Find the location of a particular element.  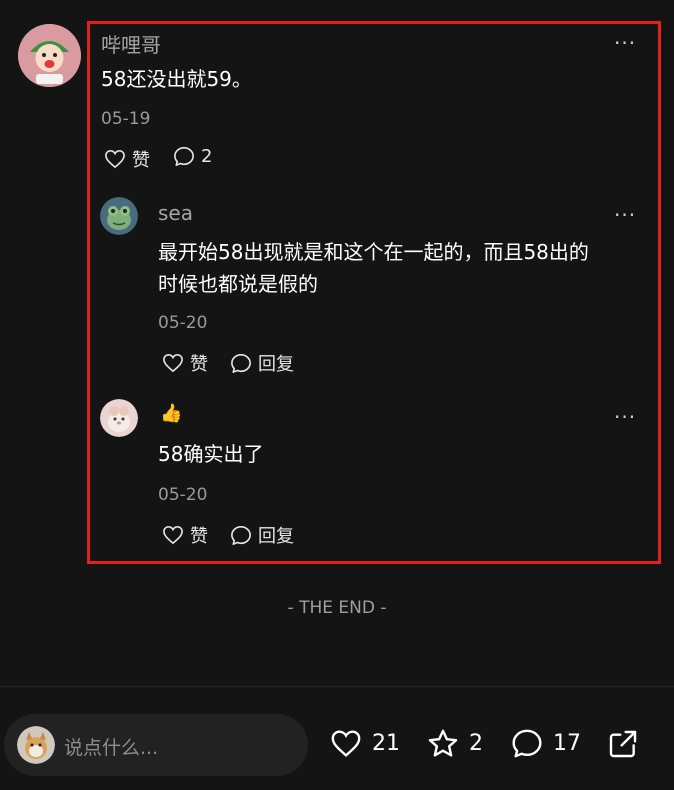

share-button is located at coordinates (628, 744).